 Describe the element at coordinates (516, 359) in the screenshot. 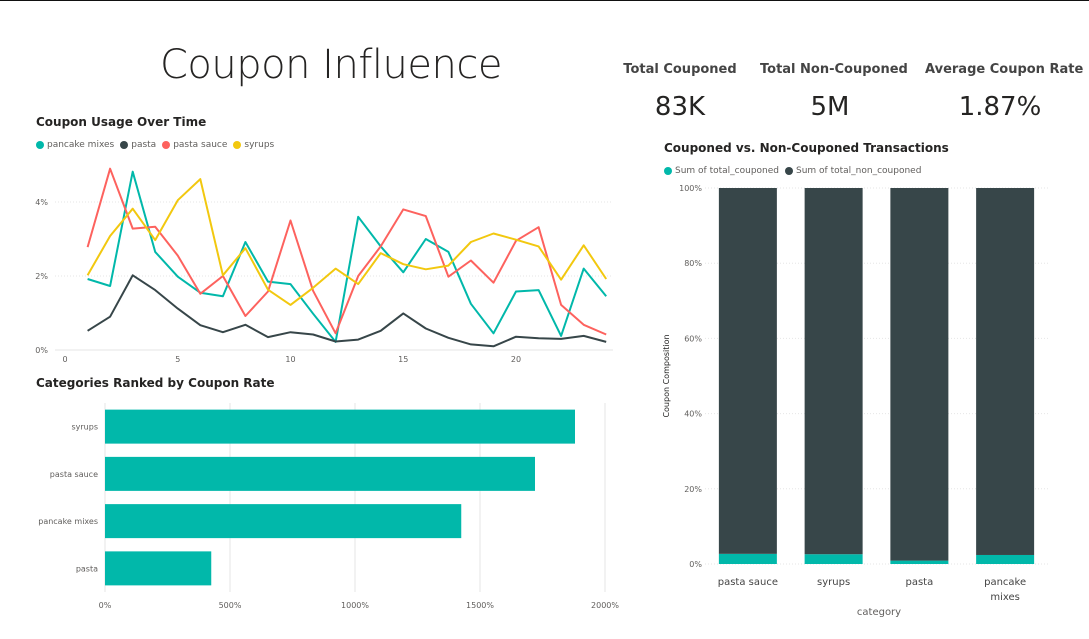

I see `usage-x-tick-label: 20` at that location.